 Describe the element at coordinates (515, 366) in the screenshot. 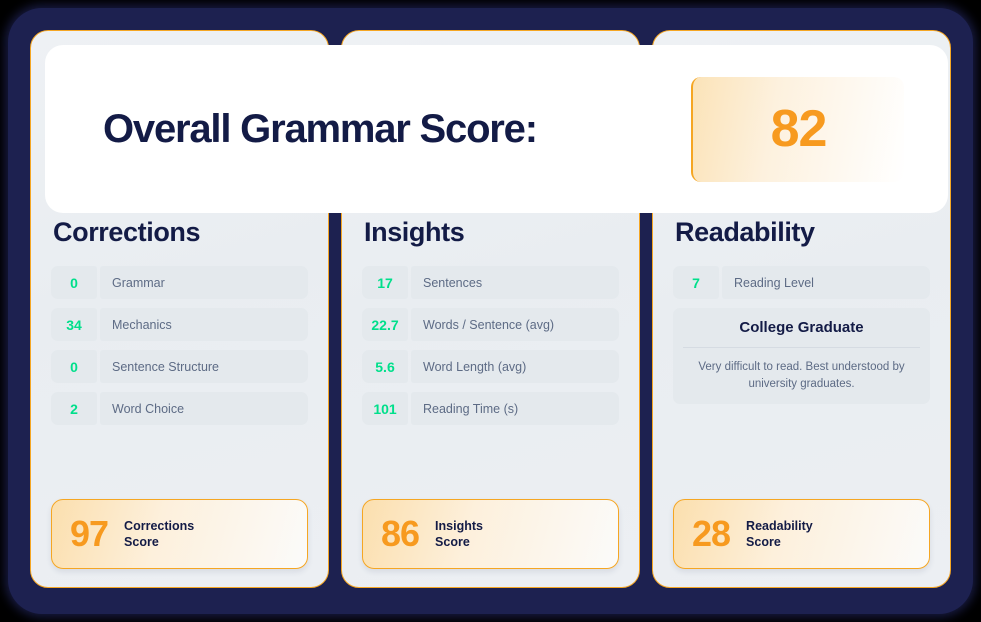

I see `stat-label: Word Length (avg)` at that location.